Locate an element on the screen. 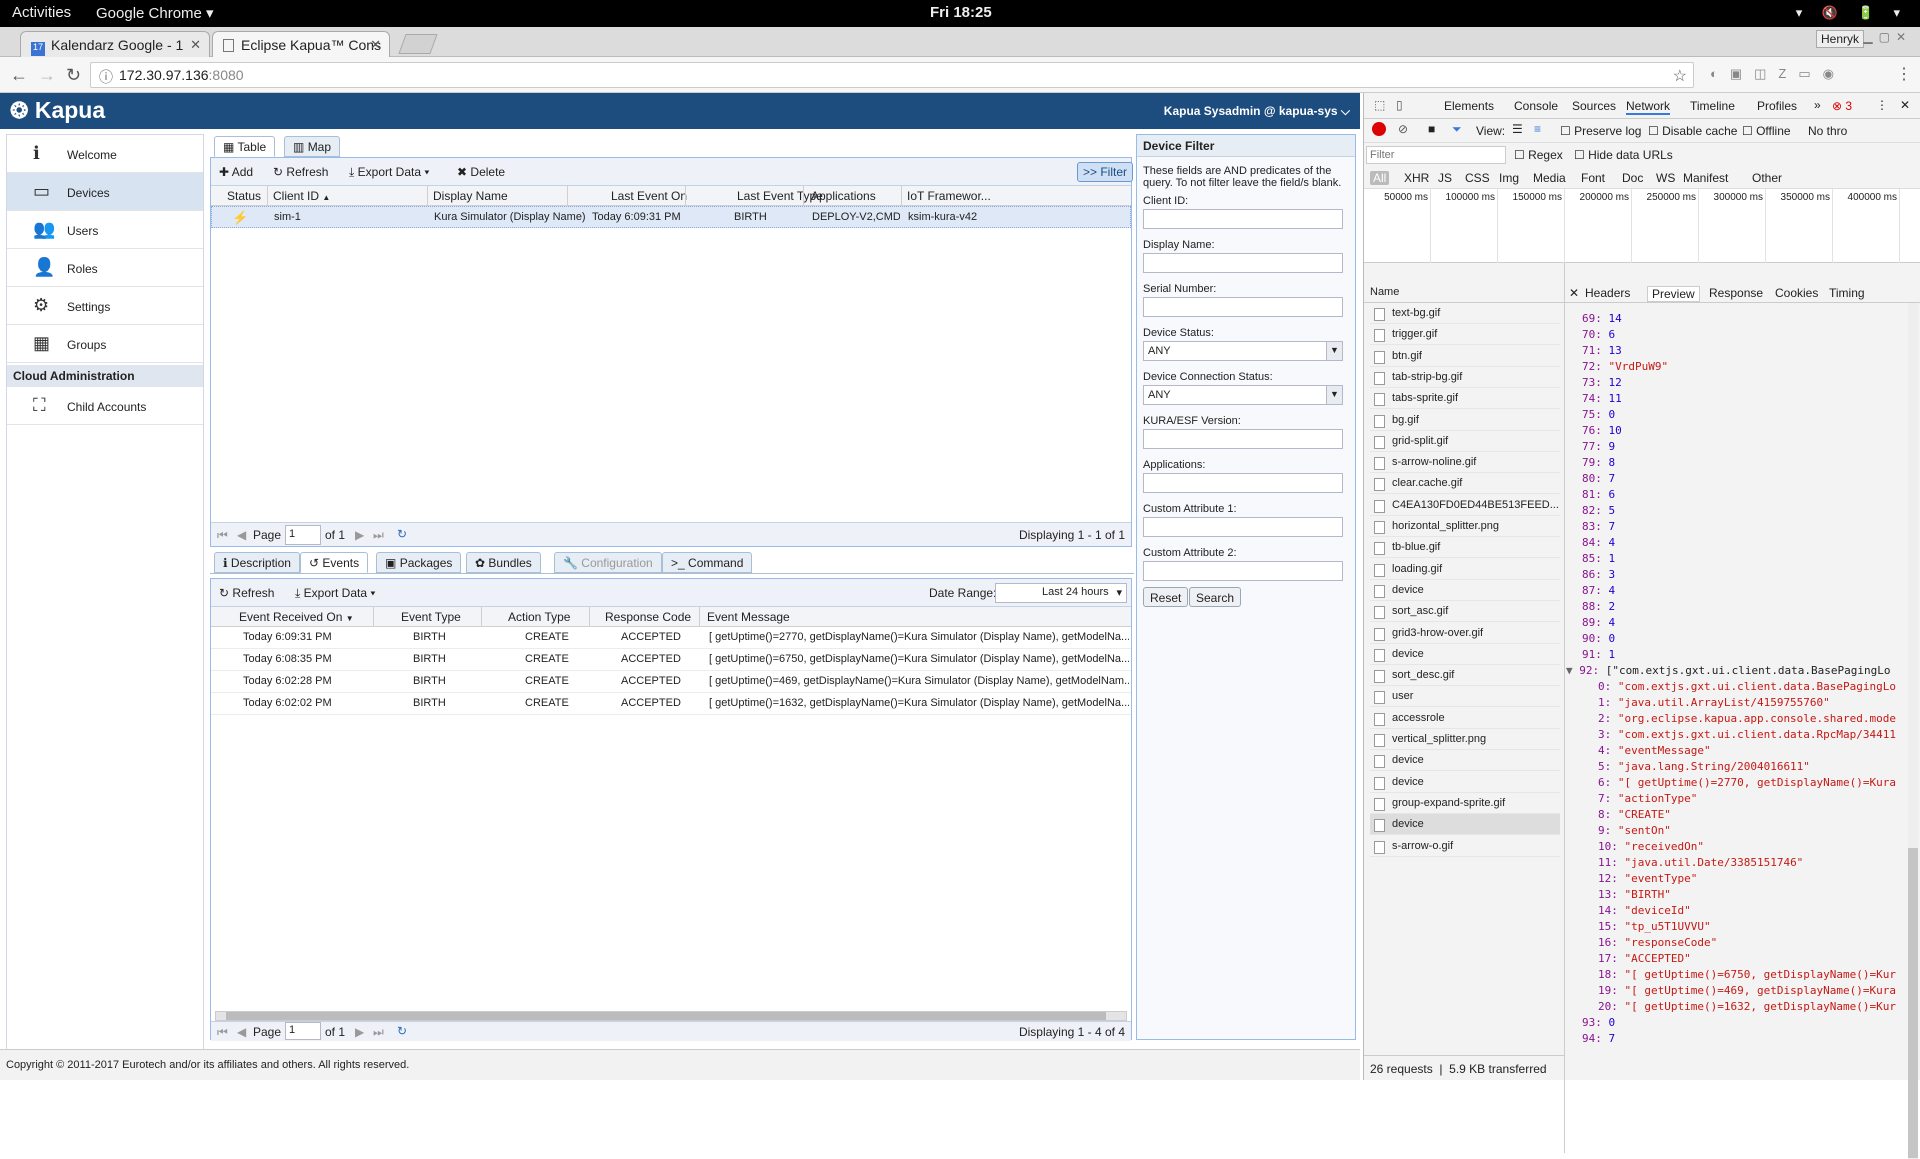  preview-line: 4: "eventMessage" is located at coordinates (1654, 752).